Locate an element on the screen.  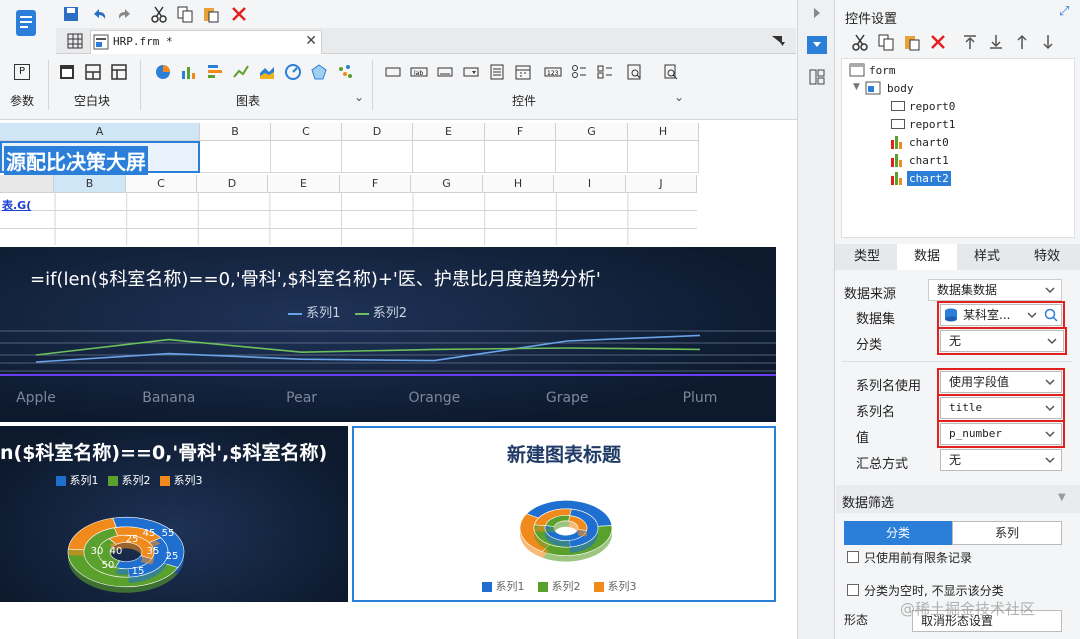
tree-node-report1: report1 is located at coordinates (932, 124).